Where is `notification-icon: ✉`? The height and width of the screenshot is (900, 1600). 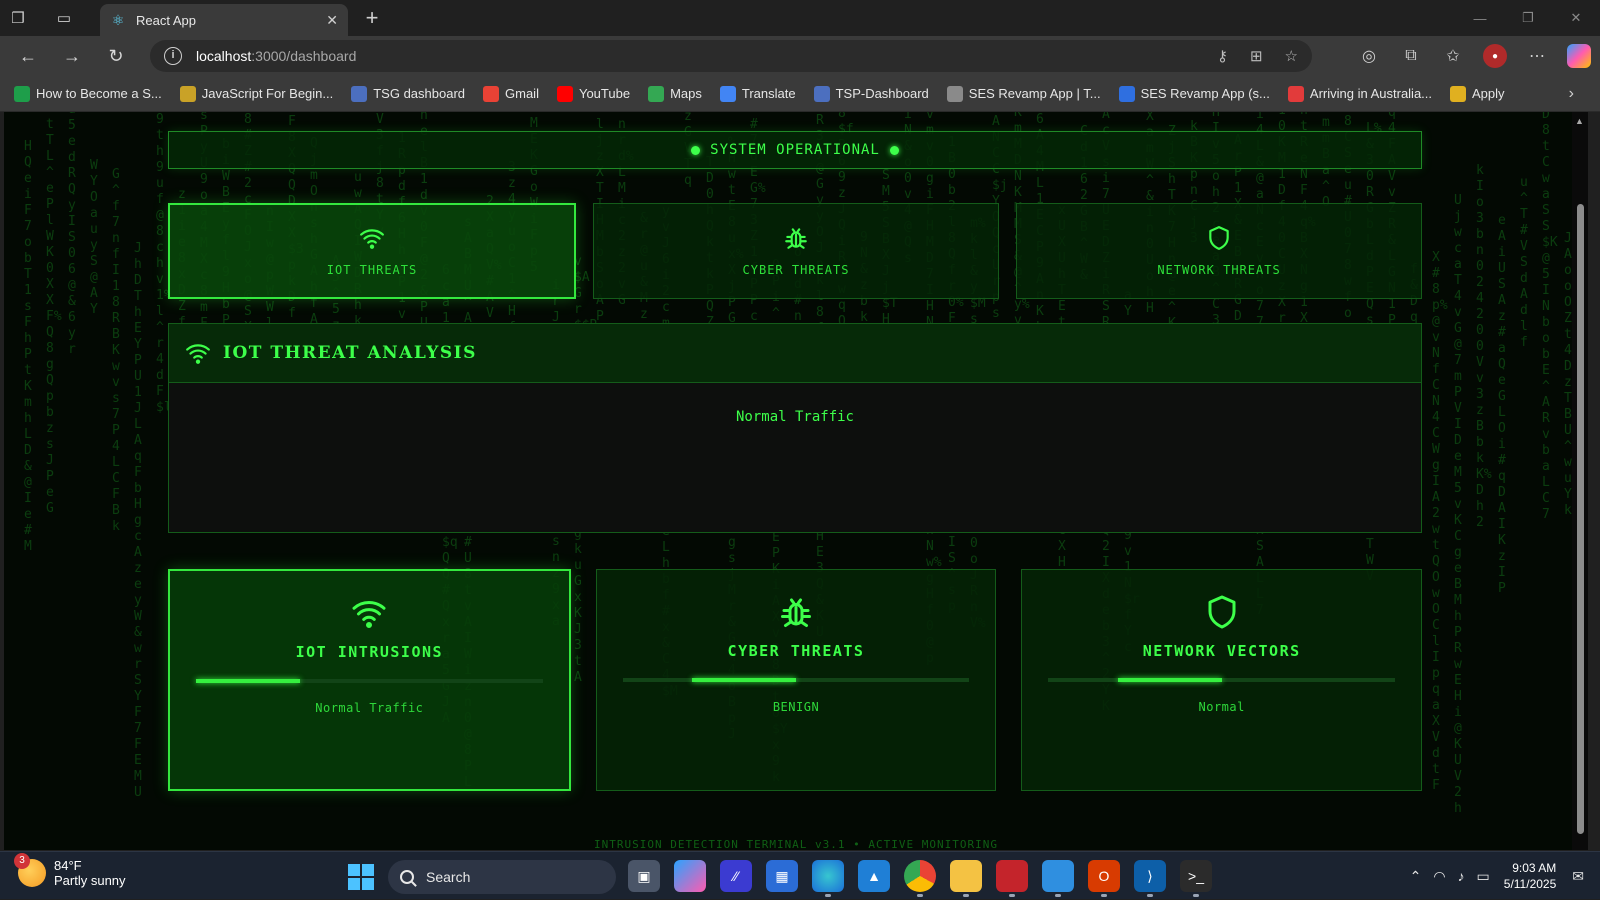 notification-icon: ✉ is located at coordinates (1578, 876).